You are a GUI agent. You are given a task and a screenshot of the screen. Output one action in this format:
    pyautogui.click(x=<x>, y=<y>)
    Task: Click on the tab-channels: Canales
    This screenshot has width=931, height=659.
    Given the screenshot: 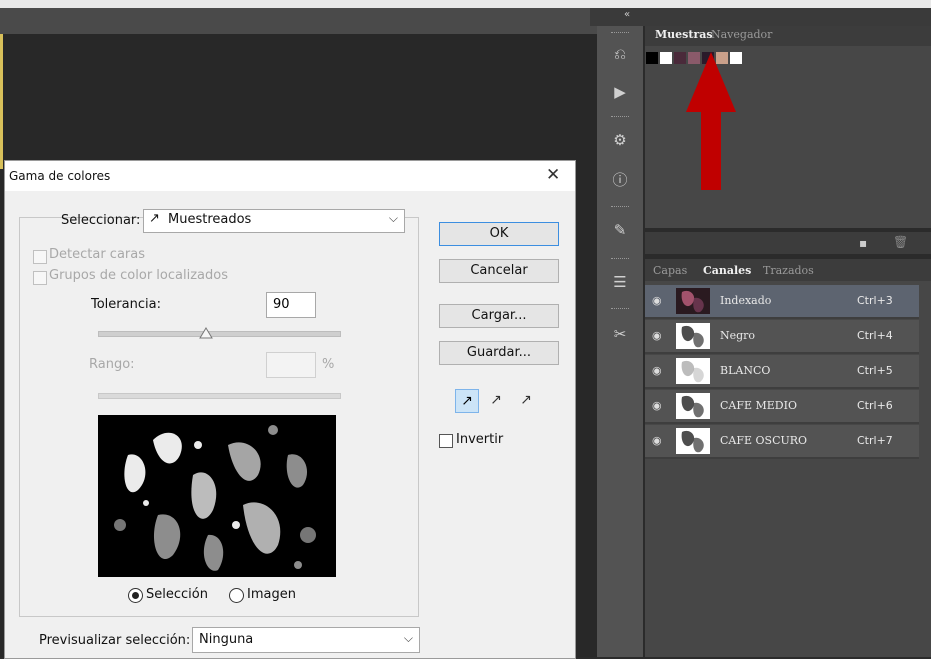 What is the action you would take?
    pyautogui.click(x=727, y=270)
    